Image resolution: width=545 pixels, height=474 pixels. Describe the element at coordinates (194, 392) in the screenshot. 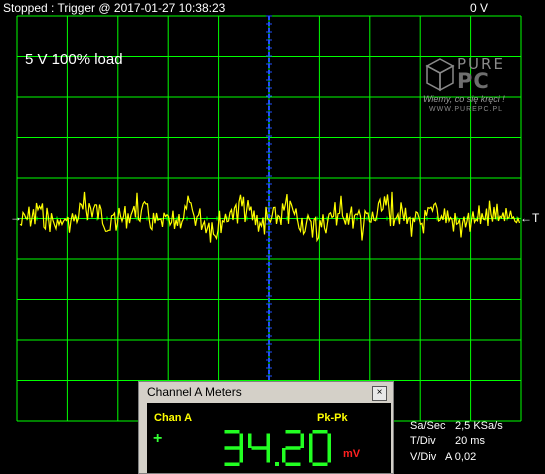

I see `meters-window-title: Channel A Meters` at that location.